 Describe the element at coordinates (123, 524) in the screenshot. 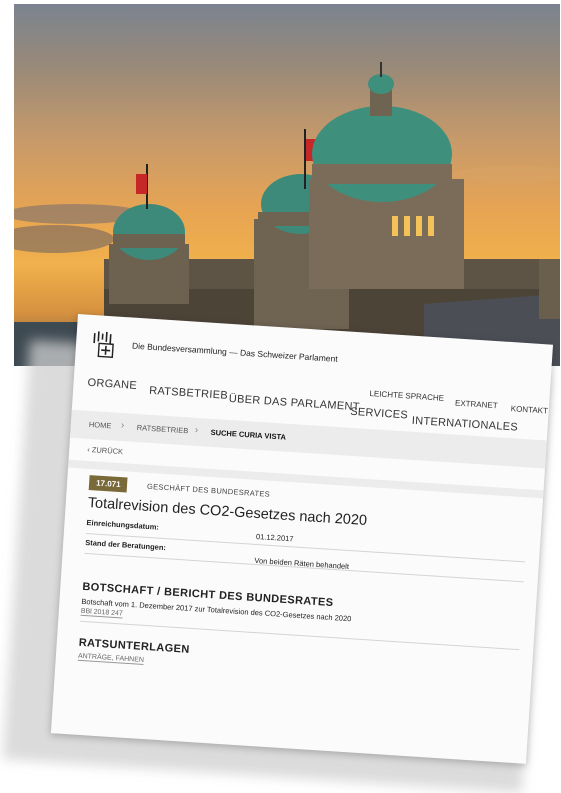

I see `field-label: Einreichungsdatum:` at that location.